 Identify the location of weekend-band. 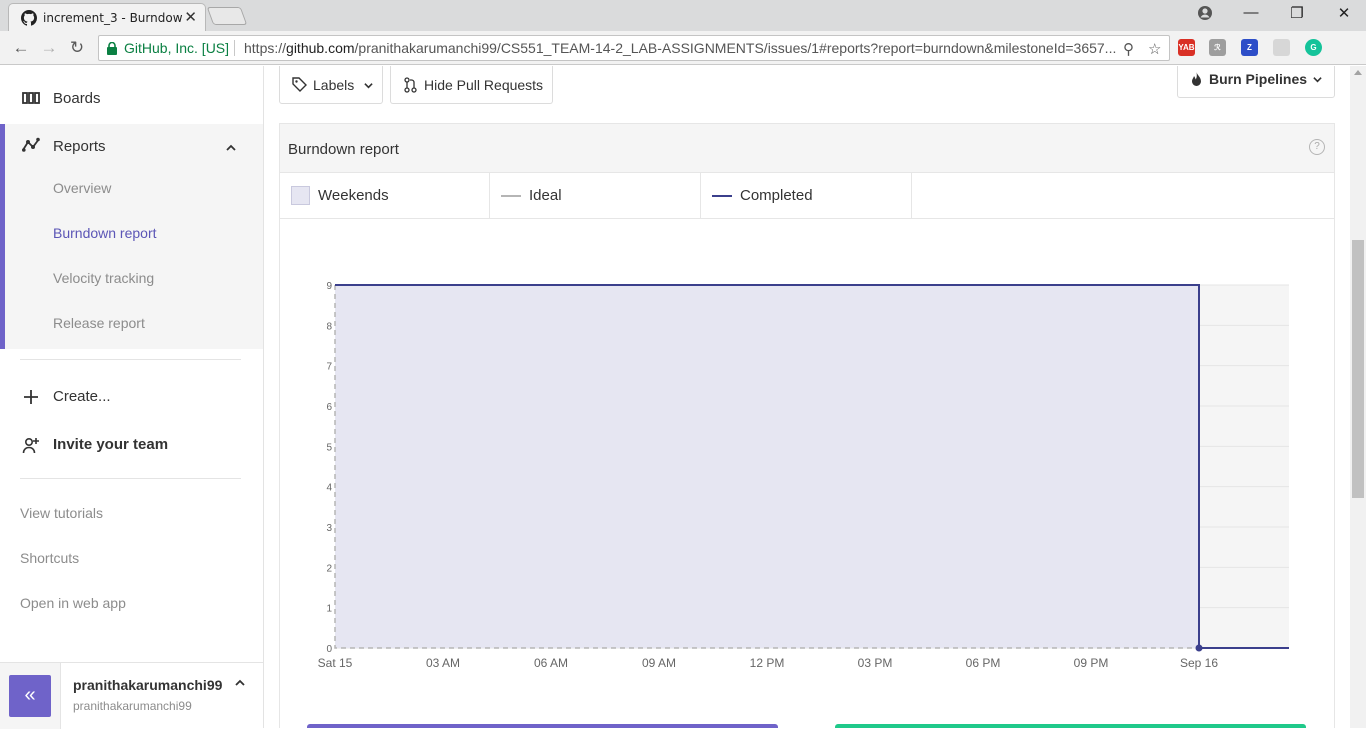
(1244, 466).